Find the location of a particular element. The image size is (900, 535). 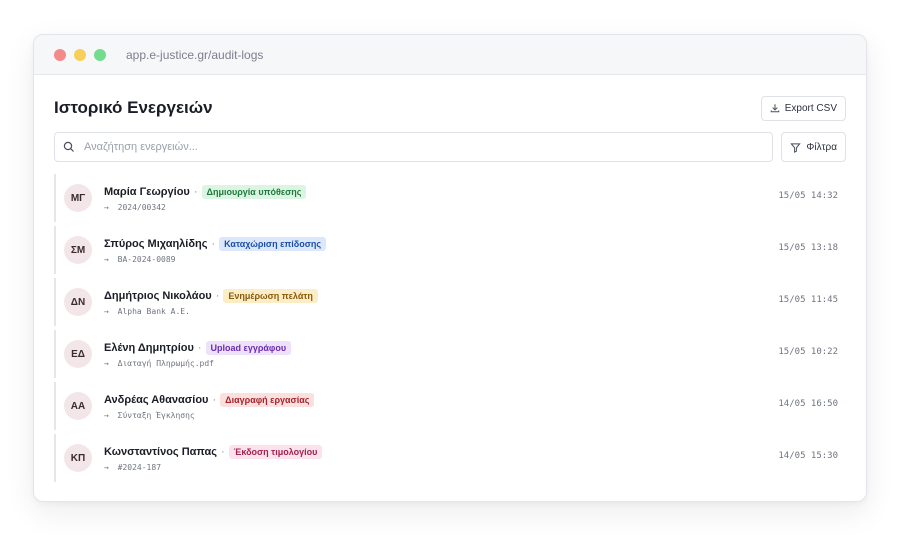

entry-summary: Ελένη Δημητρίου · Upload εγγράφου is located at coordinates (198, 348).